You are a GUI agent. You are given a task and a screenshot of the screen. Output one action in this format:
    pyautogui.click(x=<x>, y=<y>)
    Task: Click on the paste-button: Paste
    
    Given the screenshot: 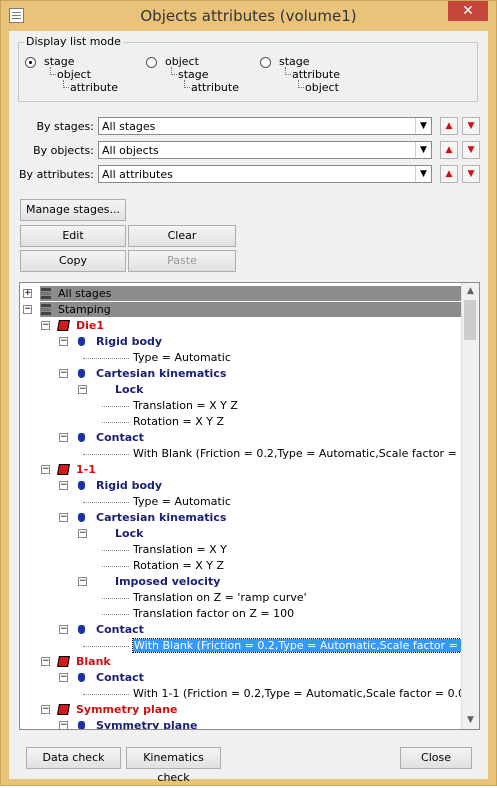 What is the action you would take?
    pyautogui.click(x=182, y=261)
    